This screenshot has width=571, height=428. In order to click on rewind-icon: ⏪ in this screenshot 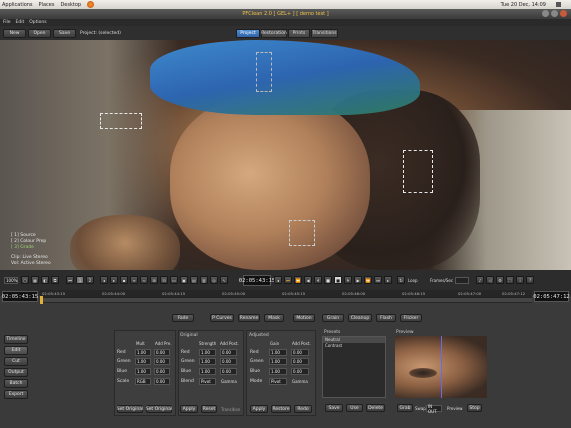, I will do `click(298, 280)`.